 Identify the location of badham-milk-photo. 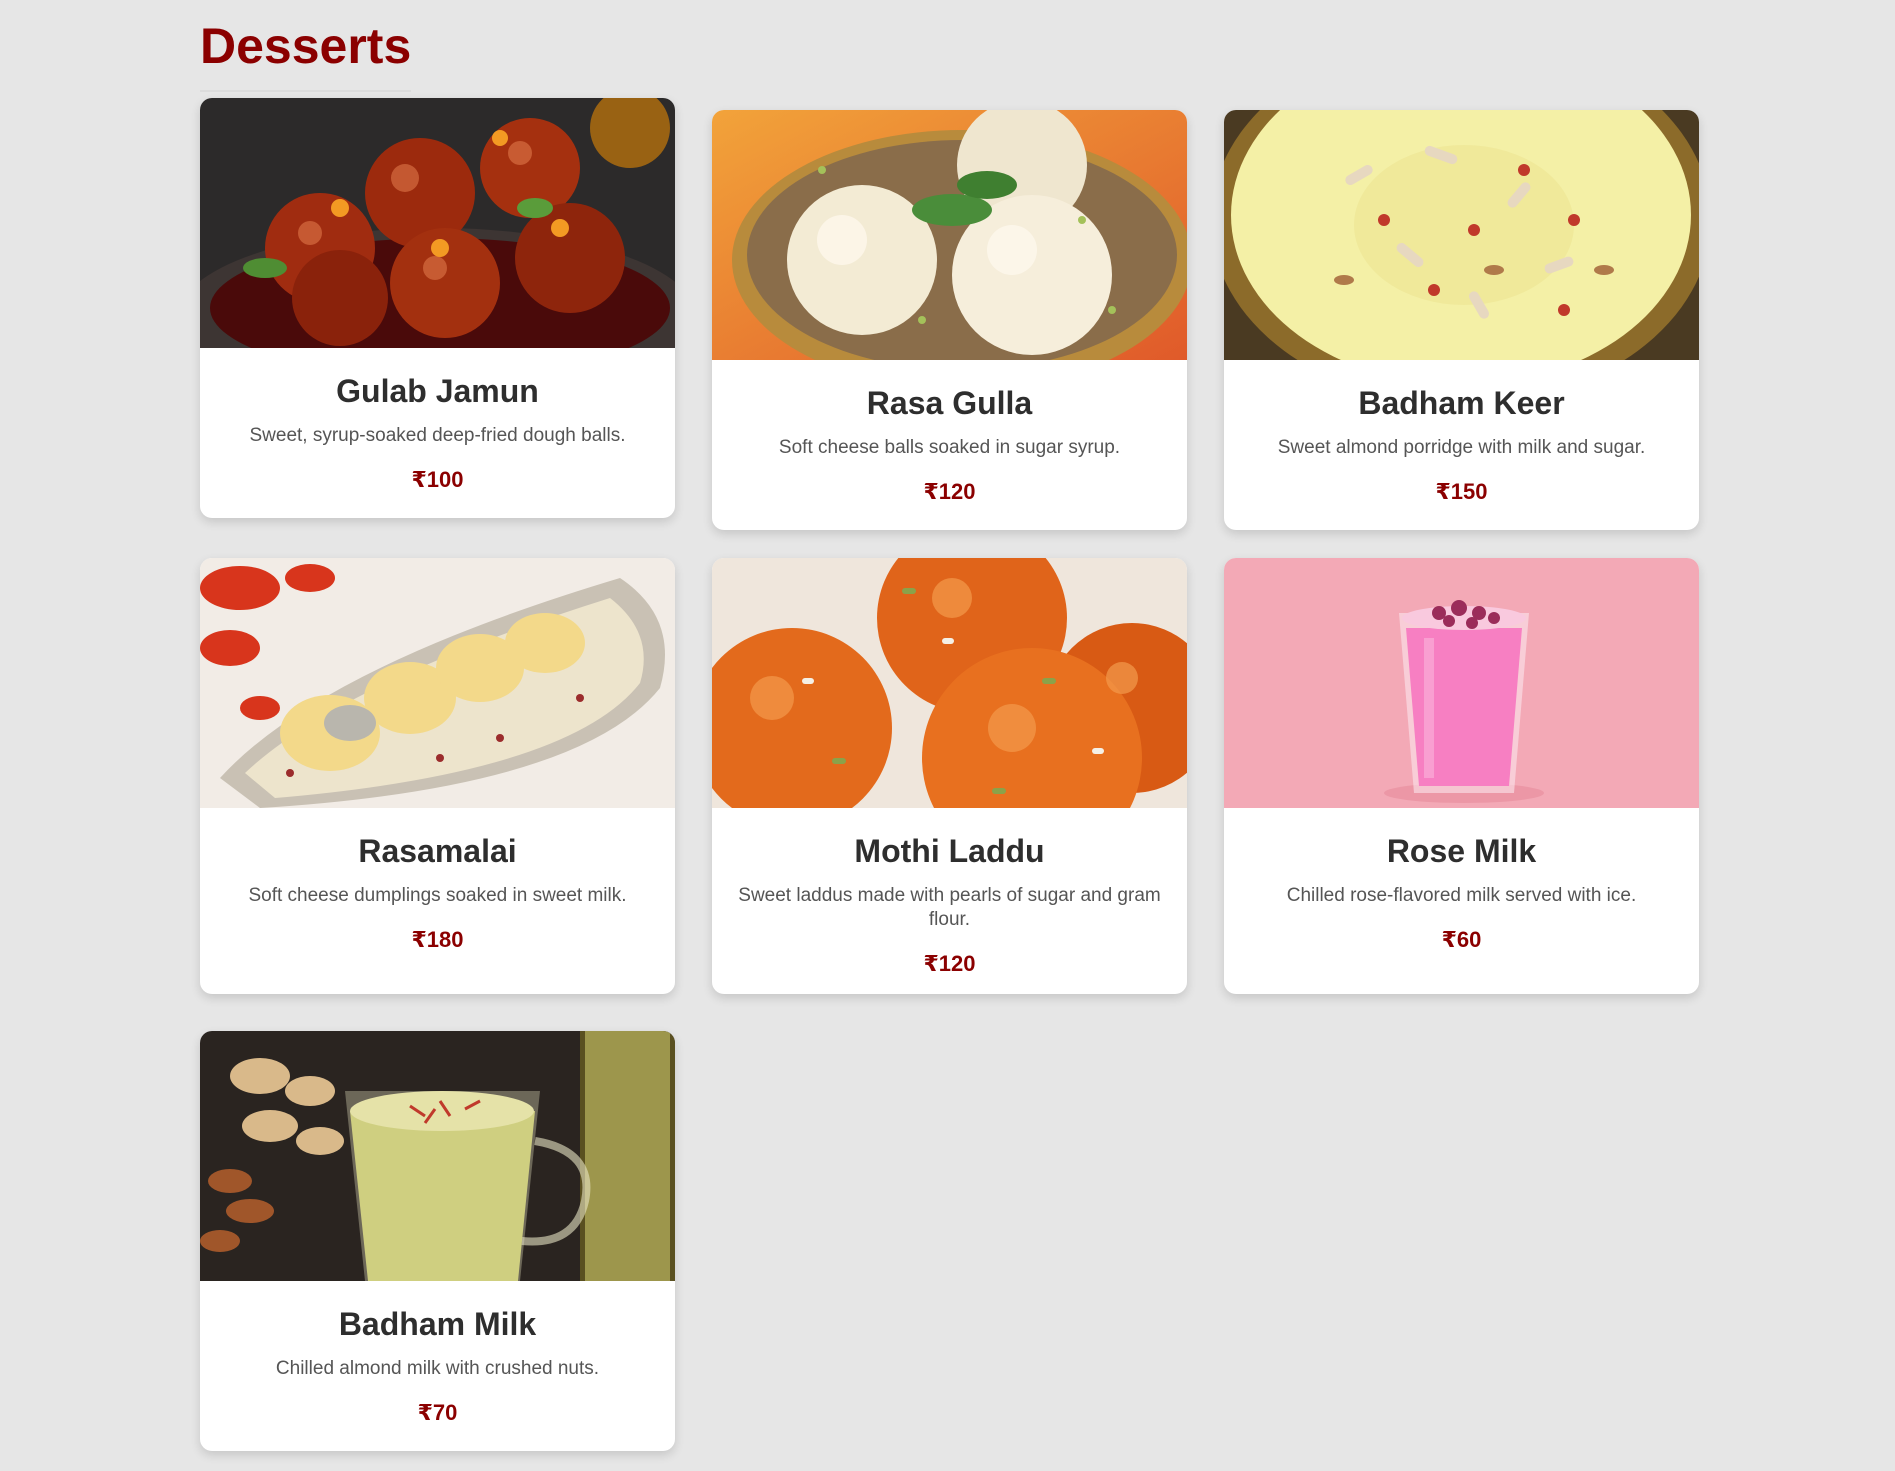
(437, 1156).